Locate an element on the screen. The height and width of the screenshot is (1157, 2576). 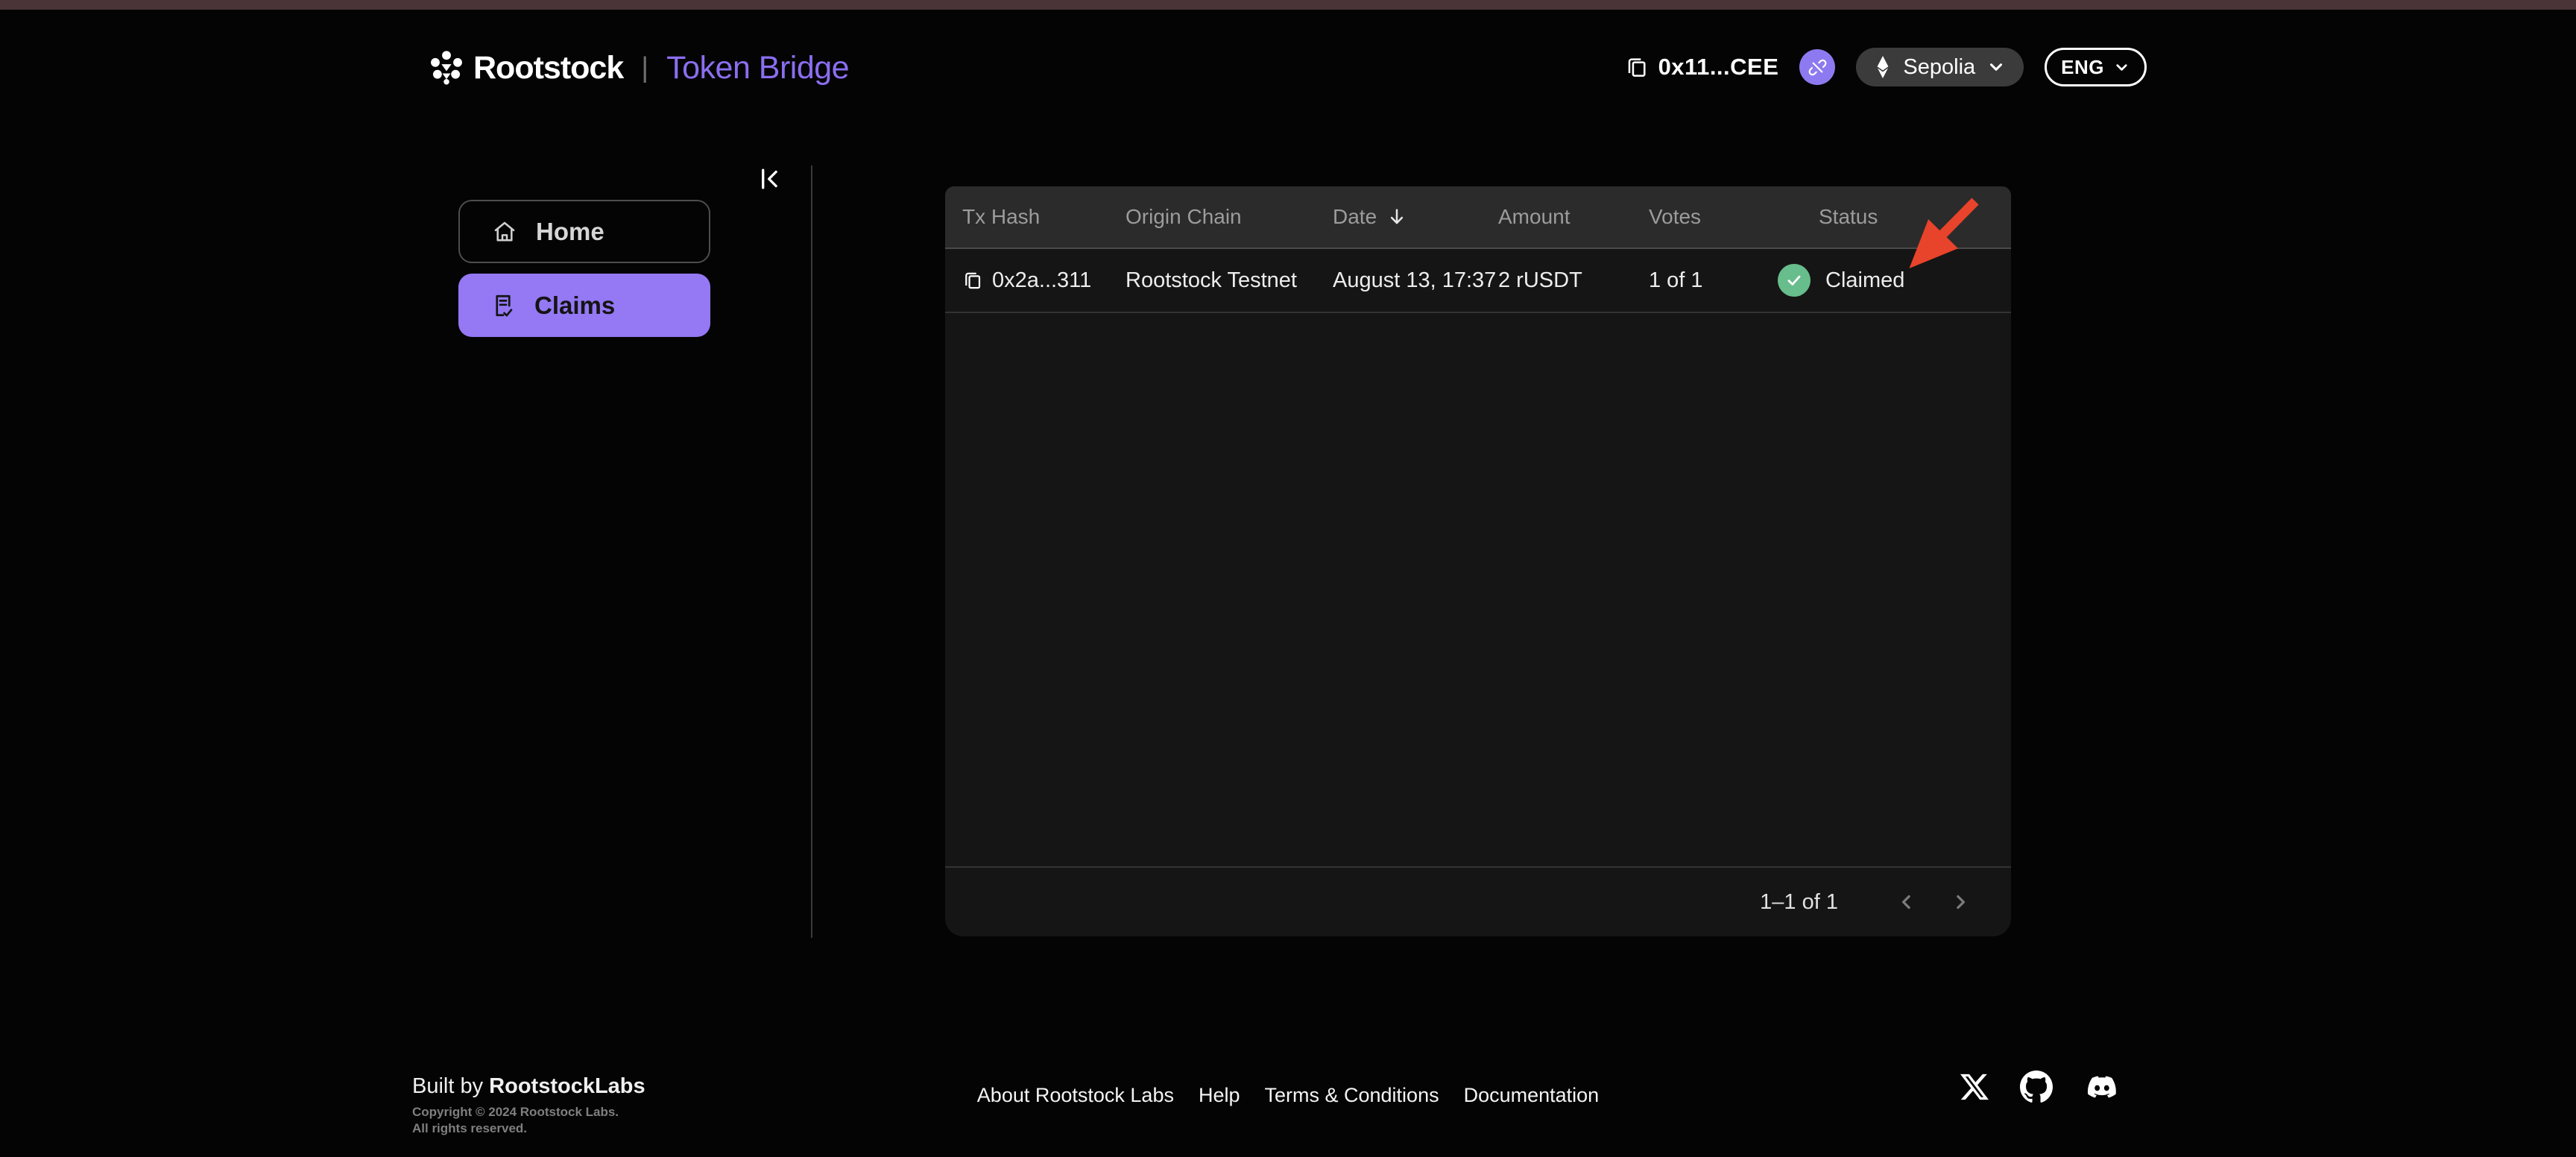
github-icon is located at coordinates (2036, 1087).